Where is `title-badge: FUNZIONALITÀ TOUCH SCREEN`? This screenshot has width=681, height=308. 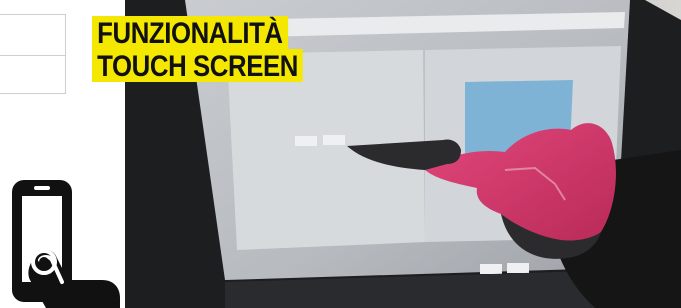
title-badge: FUNZIONALITÀ TOUCH SCREEN is located at coordinates (214, 49).